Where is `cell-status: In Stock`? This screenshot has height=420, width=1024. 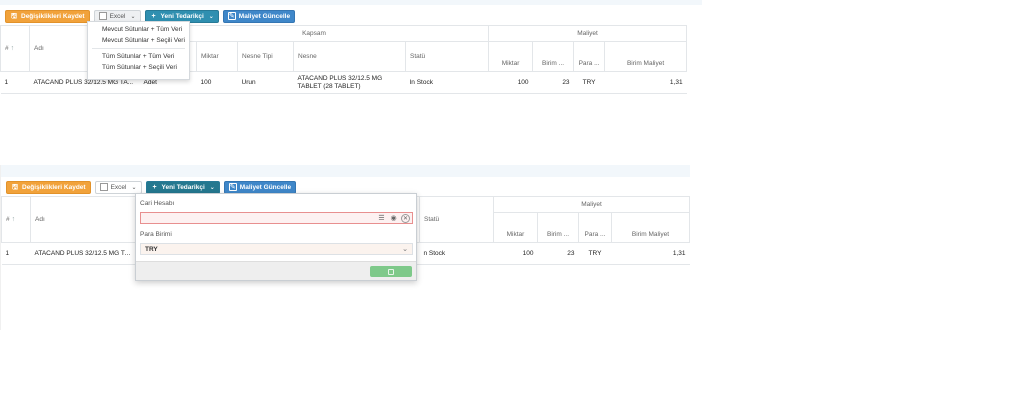 cell-status: In Stock is located at coordinates (447, 82).